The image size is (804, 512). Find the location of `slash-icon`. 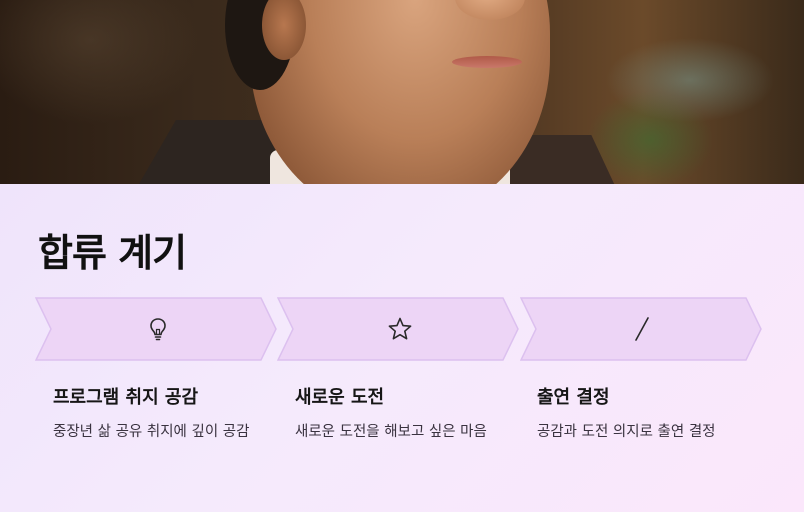

slash-icon is located at coordinates (642, 329).